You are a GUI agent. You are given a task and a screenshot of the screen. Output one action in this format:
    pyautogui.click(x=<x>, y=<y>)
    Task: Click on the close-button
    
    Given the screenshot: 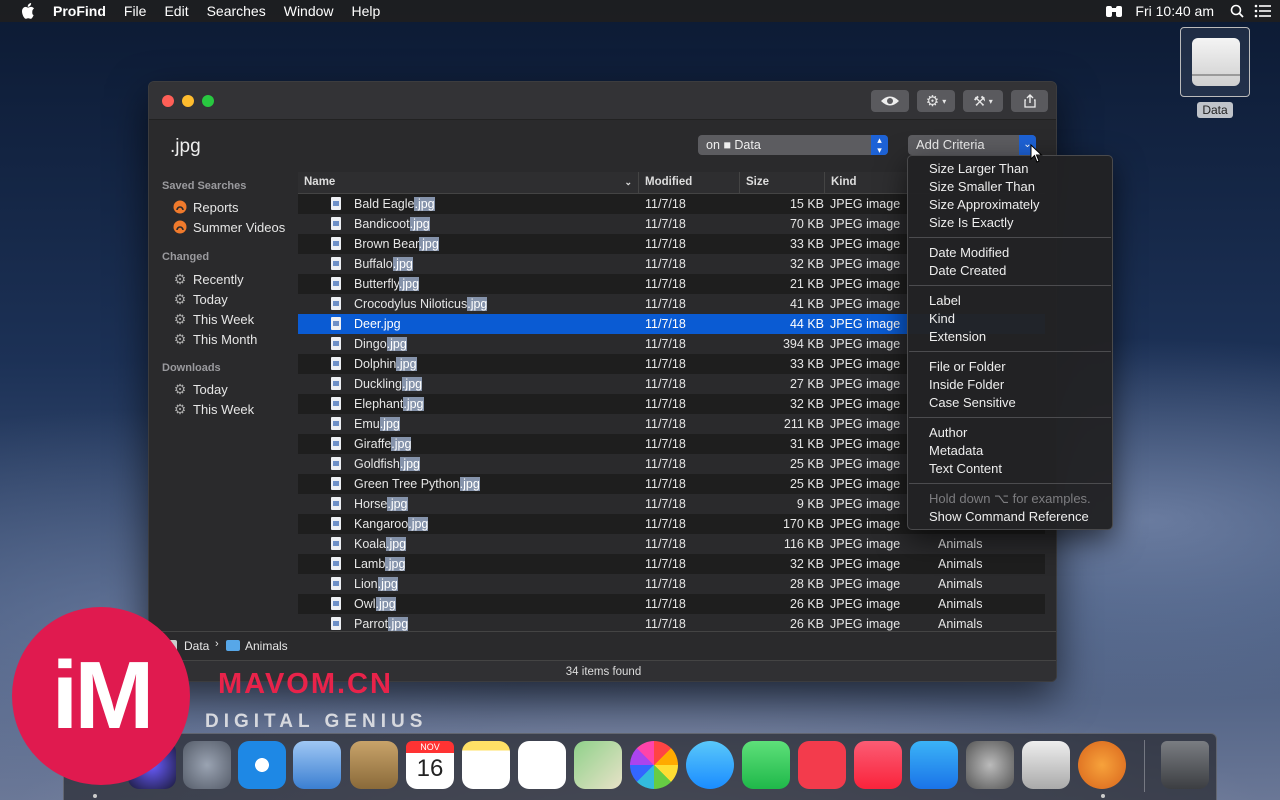 What is the action you would take?
    pyautogui.click(x=168, y=101)
    